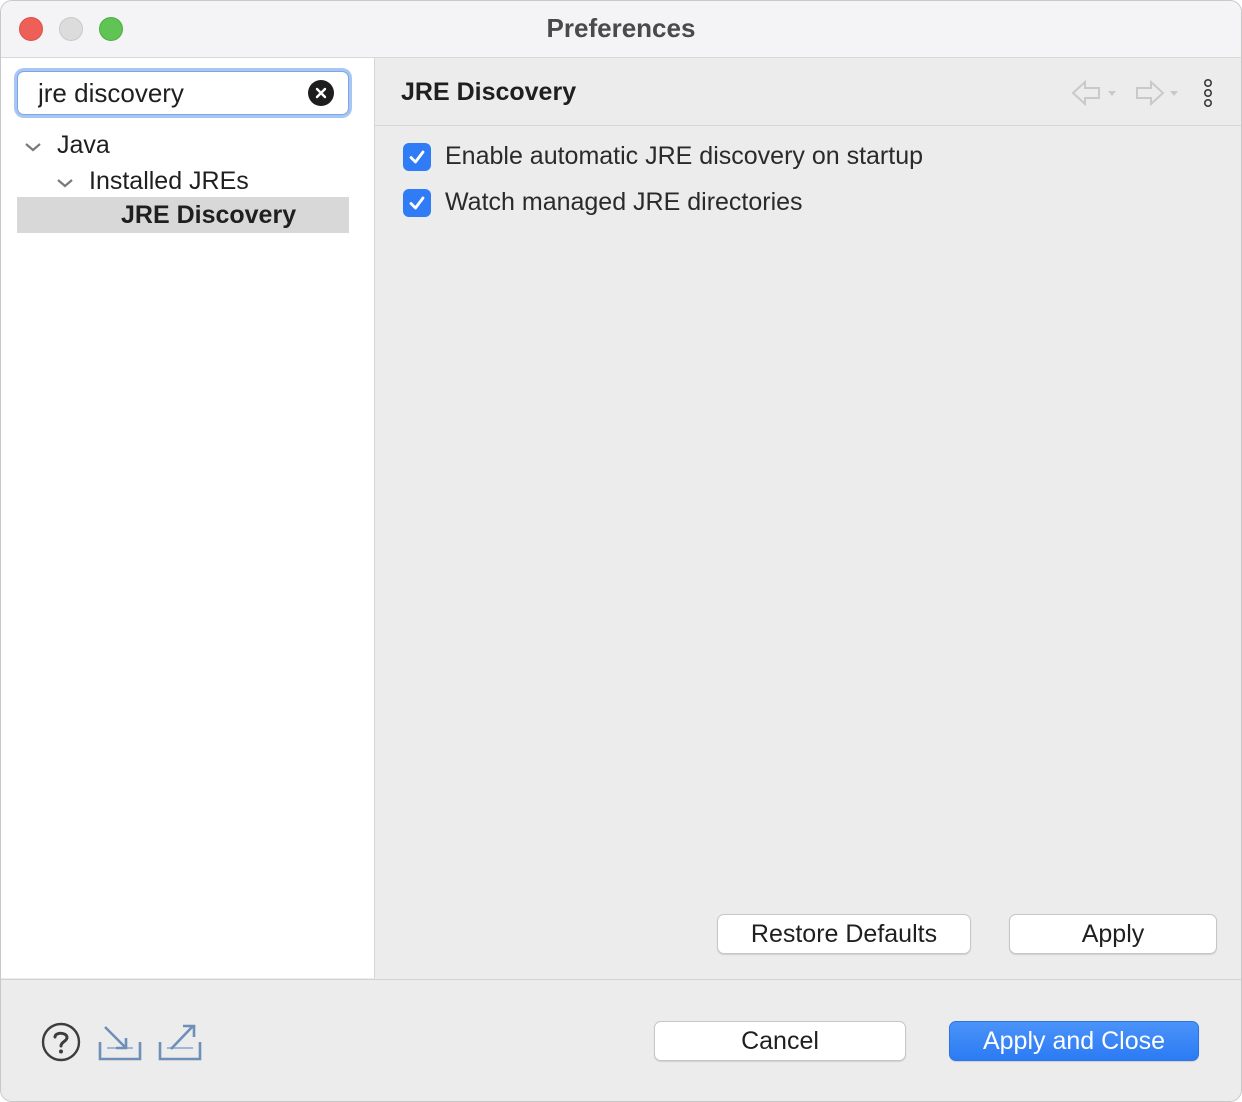  I want to click on option-watch-directories: Watch managed JRE directories, so click(603, 202).